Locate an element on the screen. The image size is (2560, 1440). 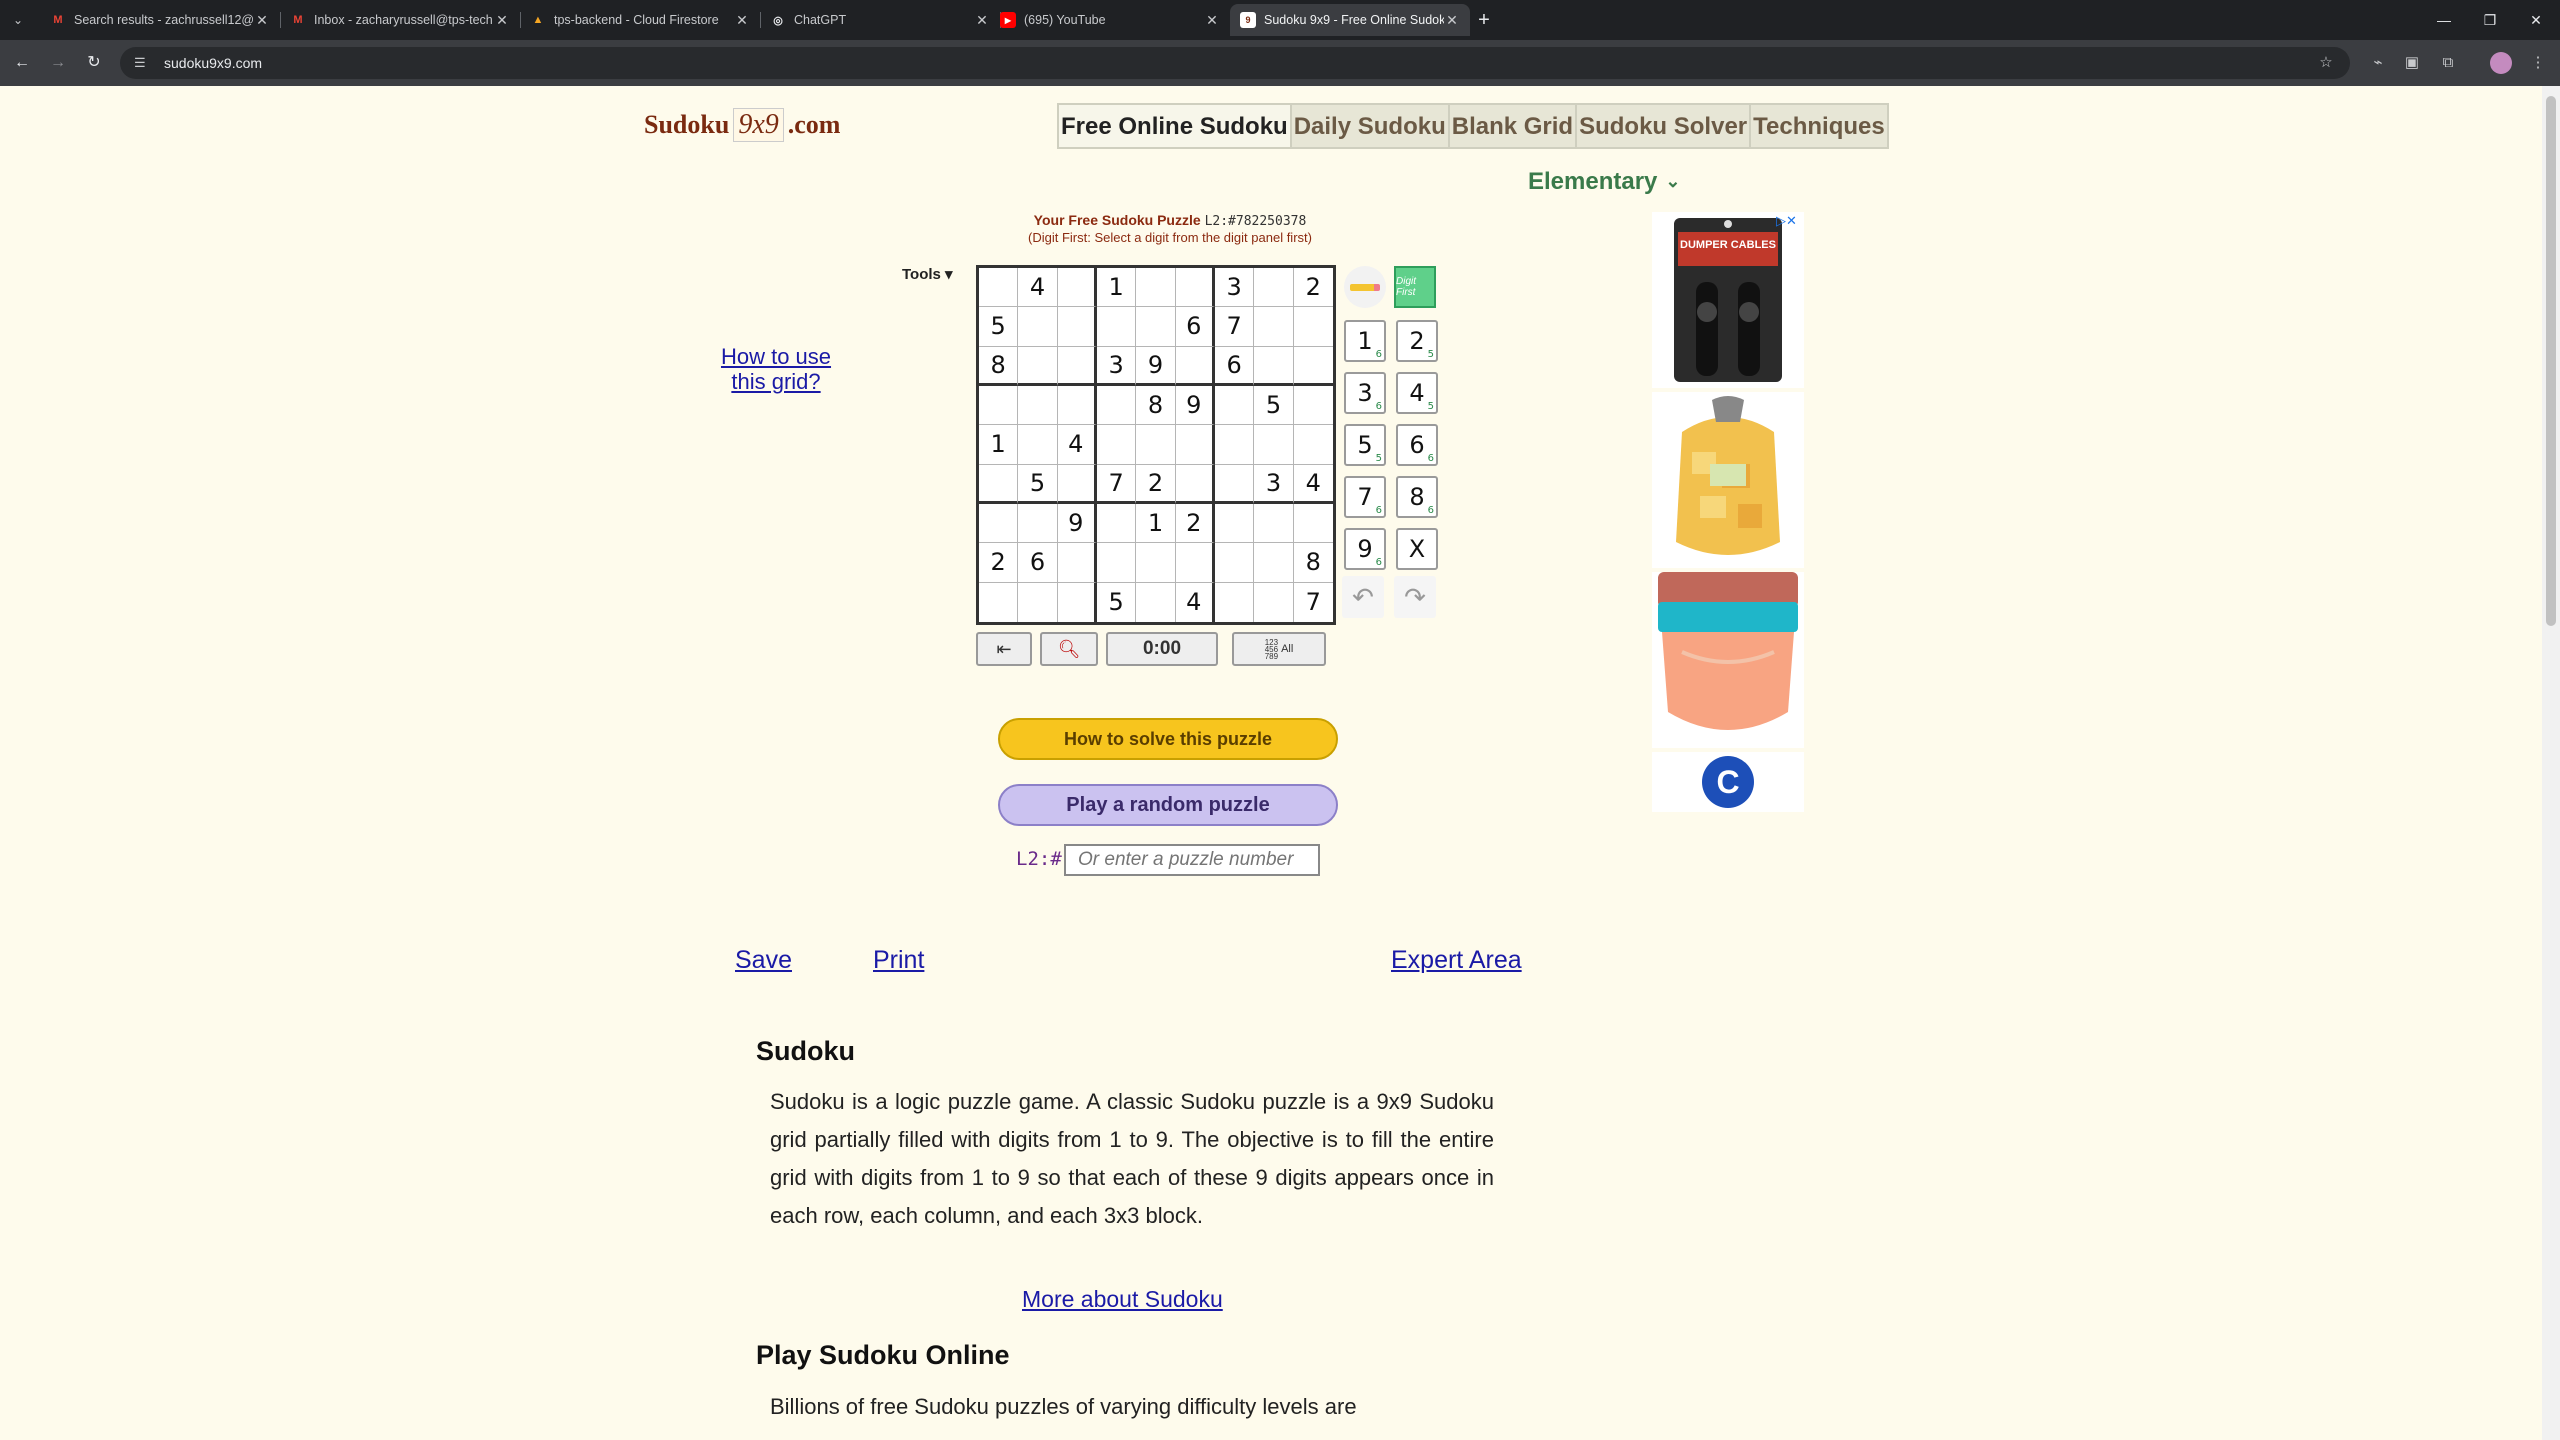
ad-choices-icon: ▷✕ is located at coordinates (1786, 221).